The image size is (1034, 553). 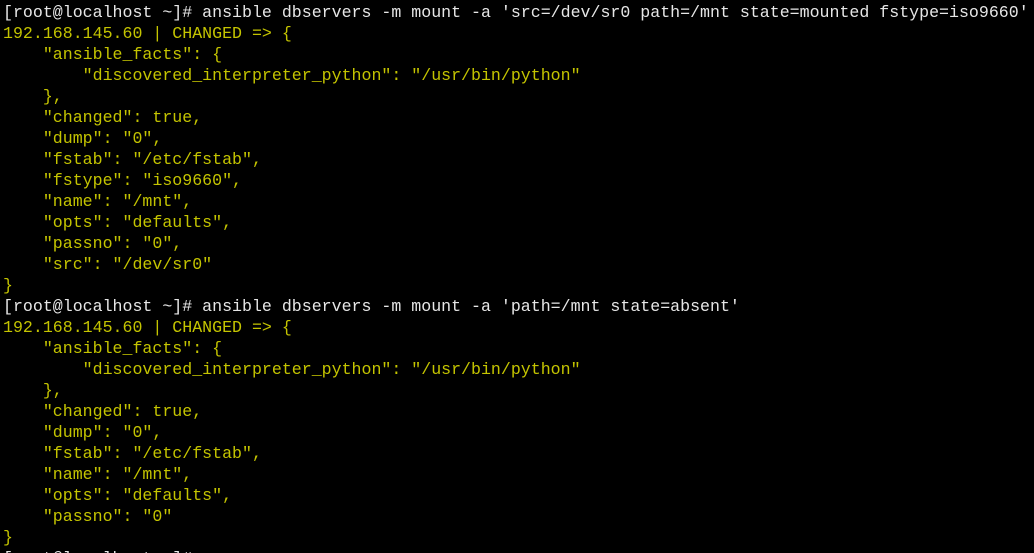 I want to click on command-line: [root@localhost ~]#, so click(x=517, y=550).